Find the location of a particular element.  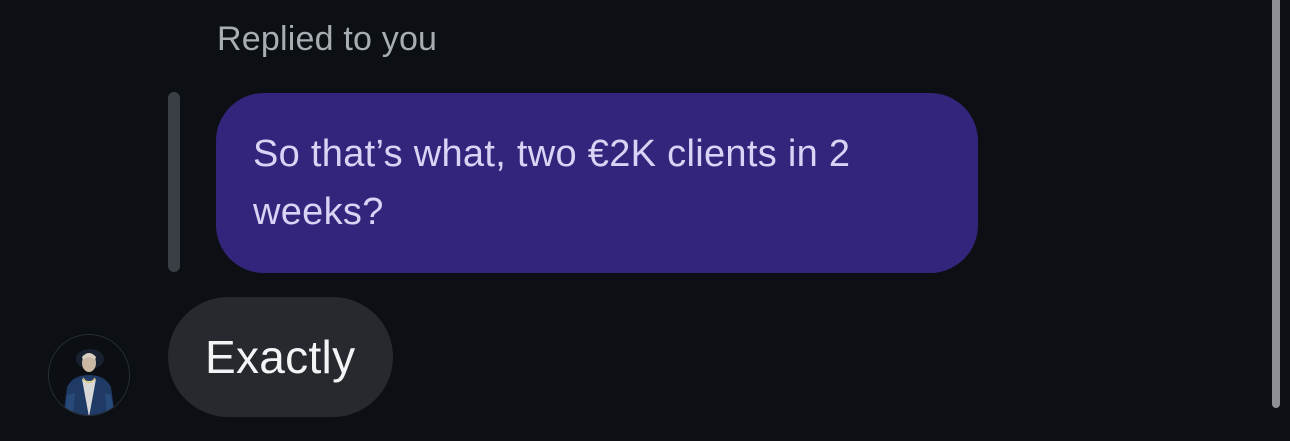

user-avatar-icon is located at coordinates (89, 375).